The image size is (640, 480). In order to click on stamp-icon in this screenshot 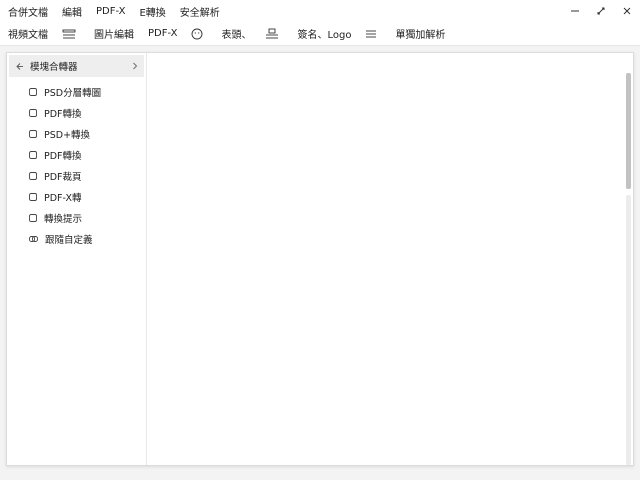, I will do `click(272, 33)`.